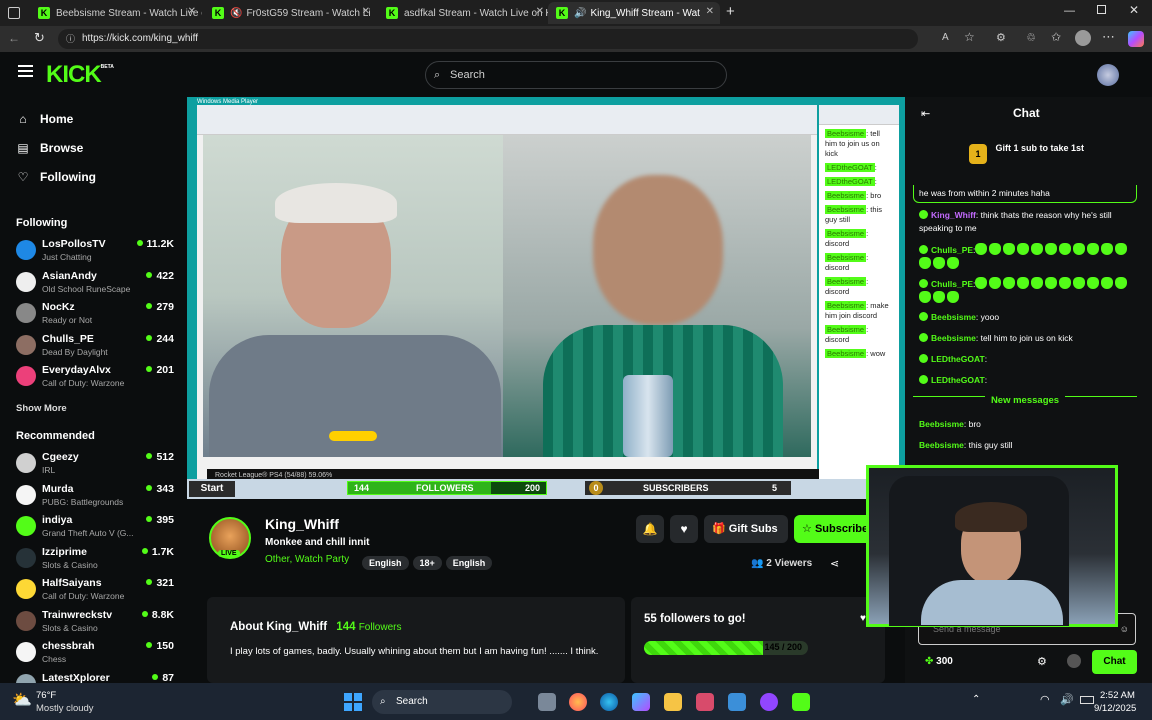 The width and height of the screenshot is (1152, 720). Describe the element at coordinates (96, 251) in the screenshot. I see `channel-row: LosPollosTV Just Chatting 11.2K` at that location.